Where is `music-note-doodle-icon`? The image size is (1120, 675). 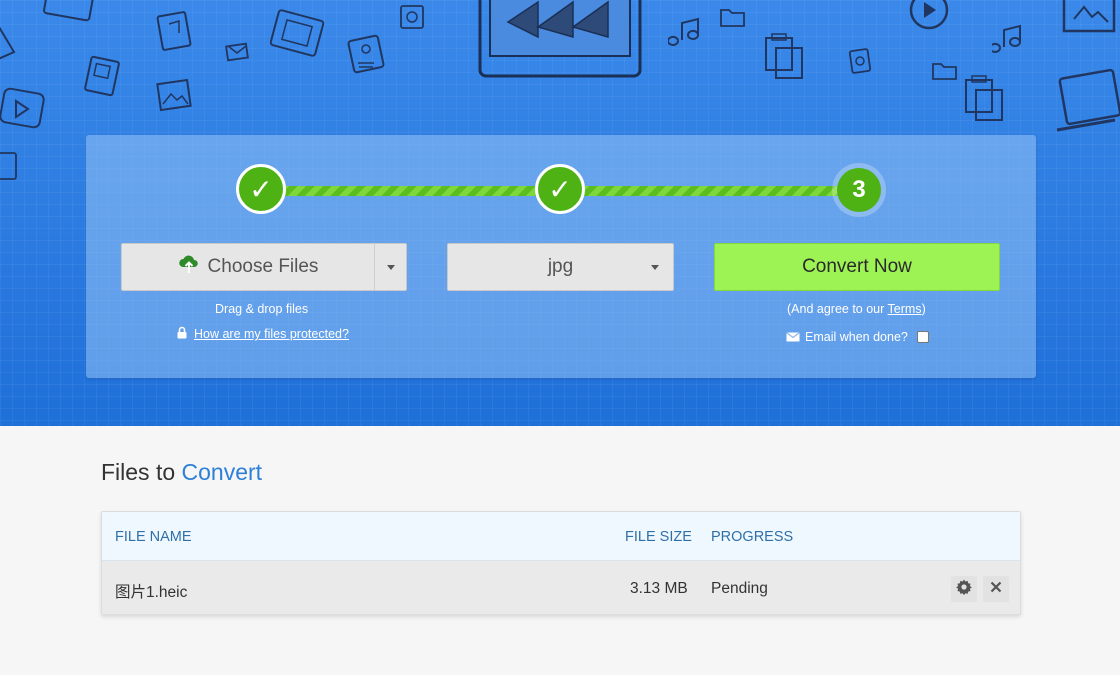
music-note-doodle-icon is located at coordinates (686, 32).